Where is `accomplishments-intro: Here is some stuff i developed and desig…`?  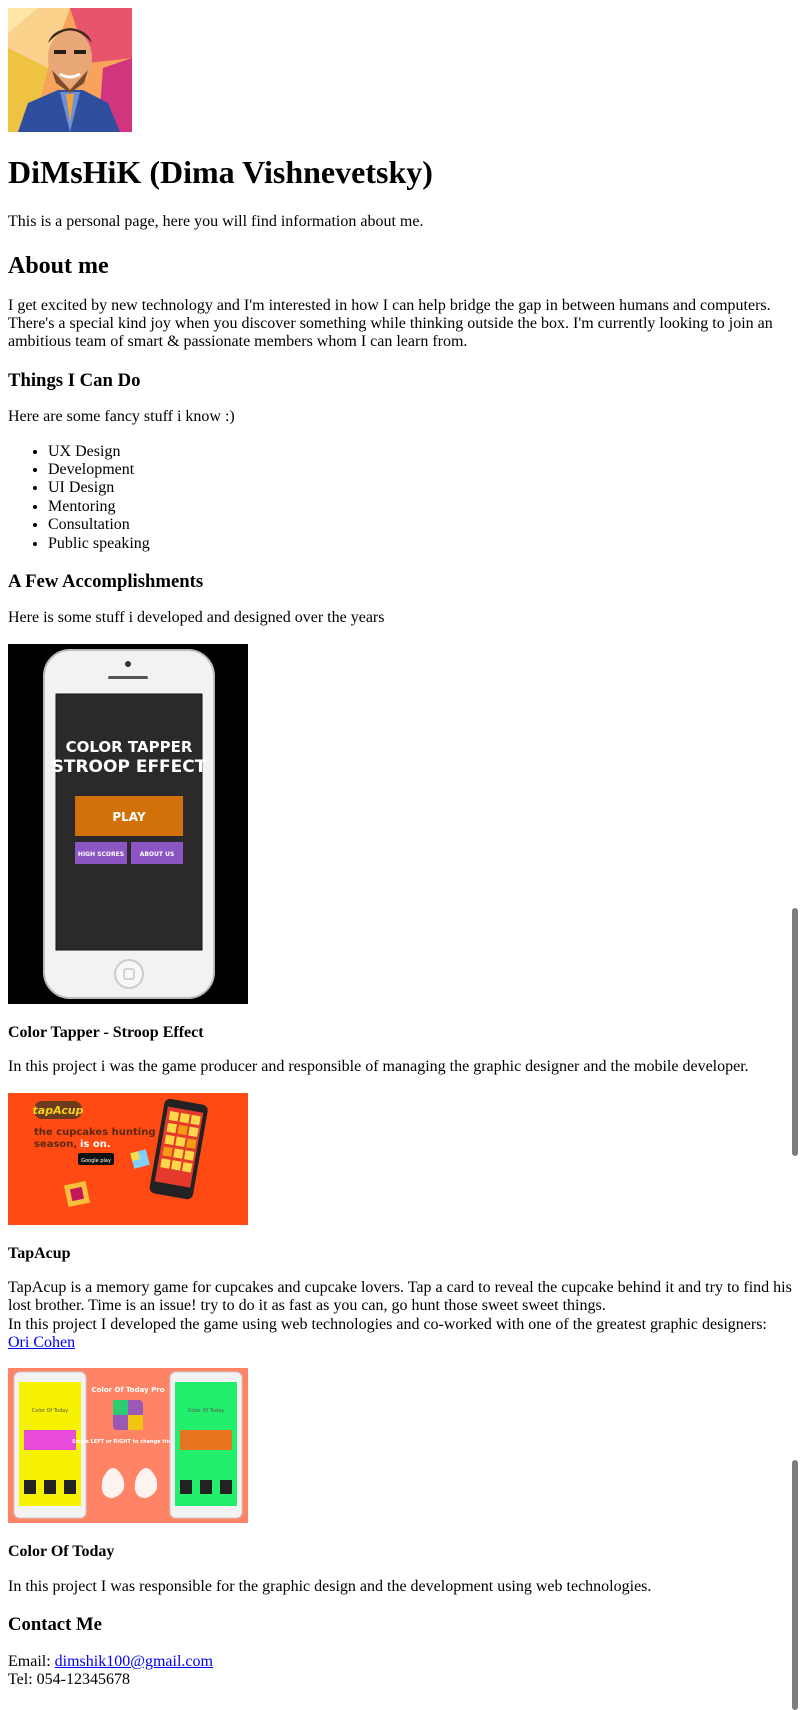
accomplishments-intro: Here is some stuff i developed and desig… is located at coordinates (196, 618).